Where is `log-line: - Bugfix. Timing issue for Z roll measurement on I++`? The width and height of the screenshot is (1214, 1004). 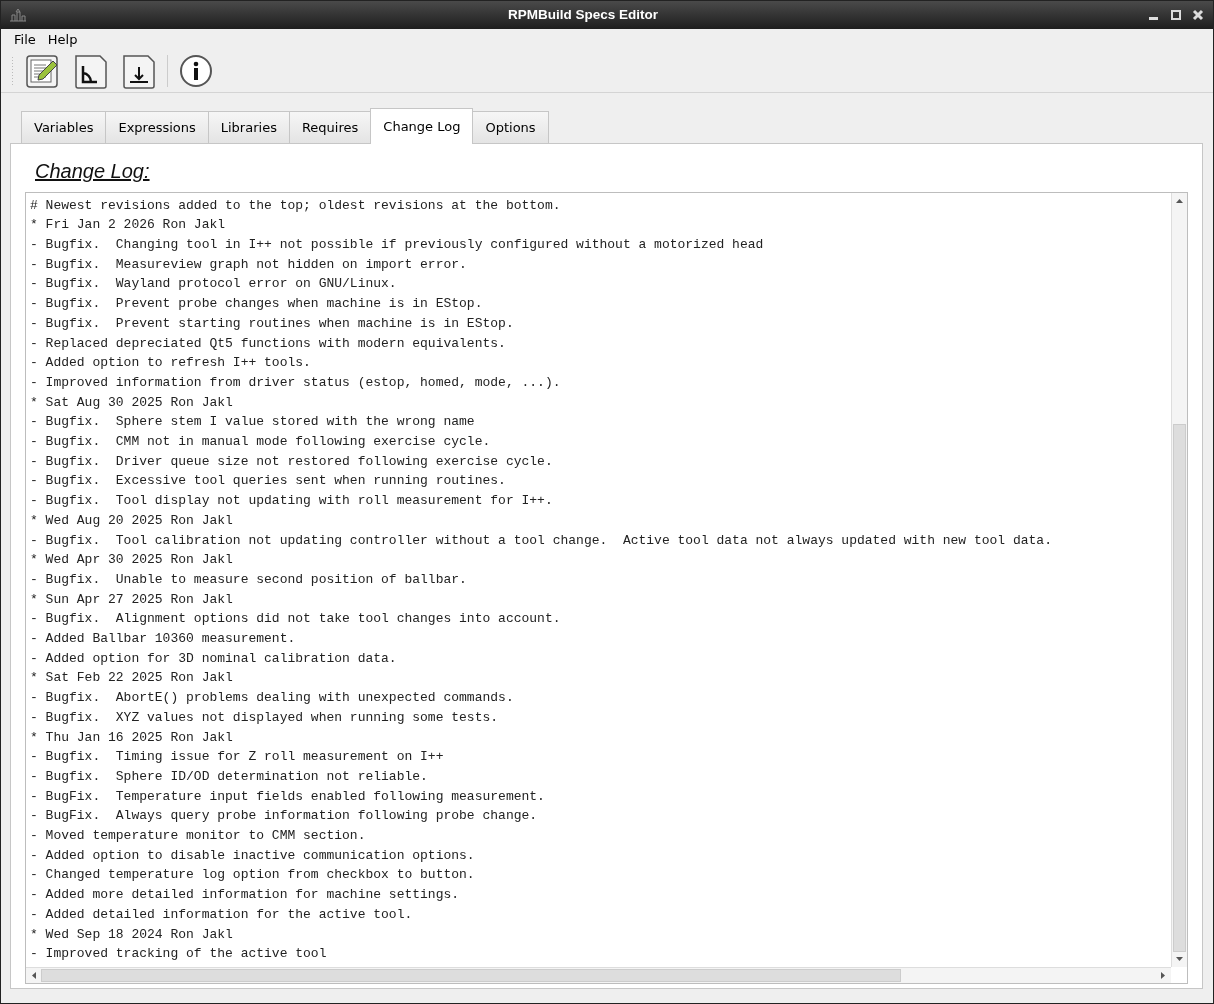
log-line: - Bugfix. Timing issue for Z roll measurement on I++ is located at coordinates (237, 757).